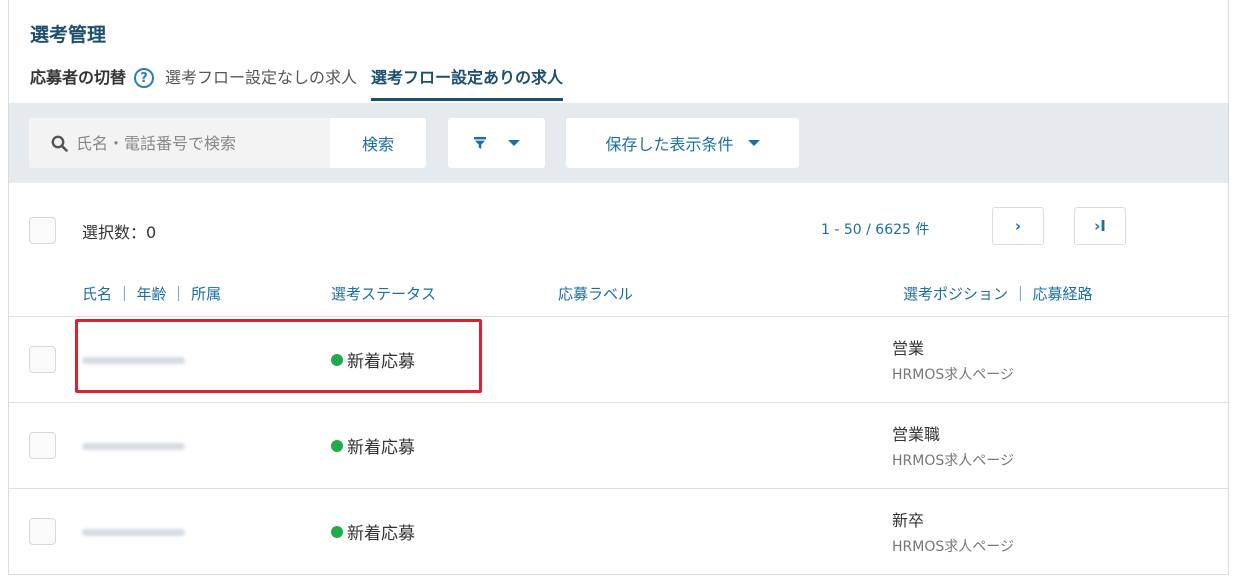 The image size is (1237, 581). Describe the element at coordinates (908, 348) in the screenshot. I see `position-text: 営業` at that location.